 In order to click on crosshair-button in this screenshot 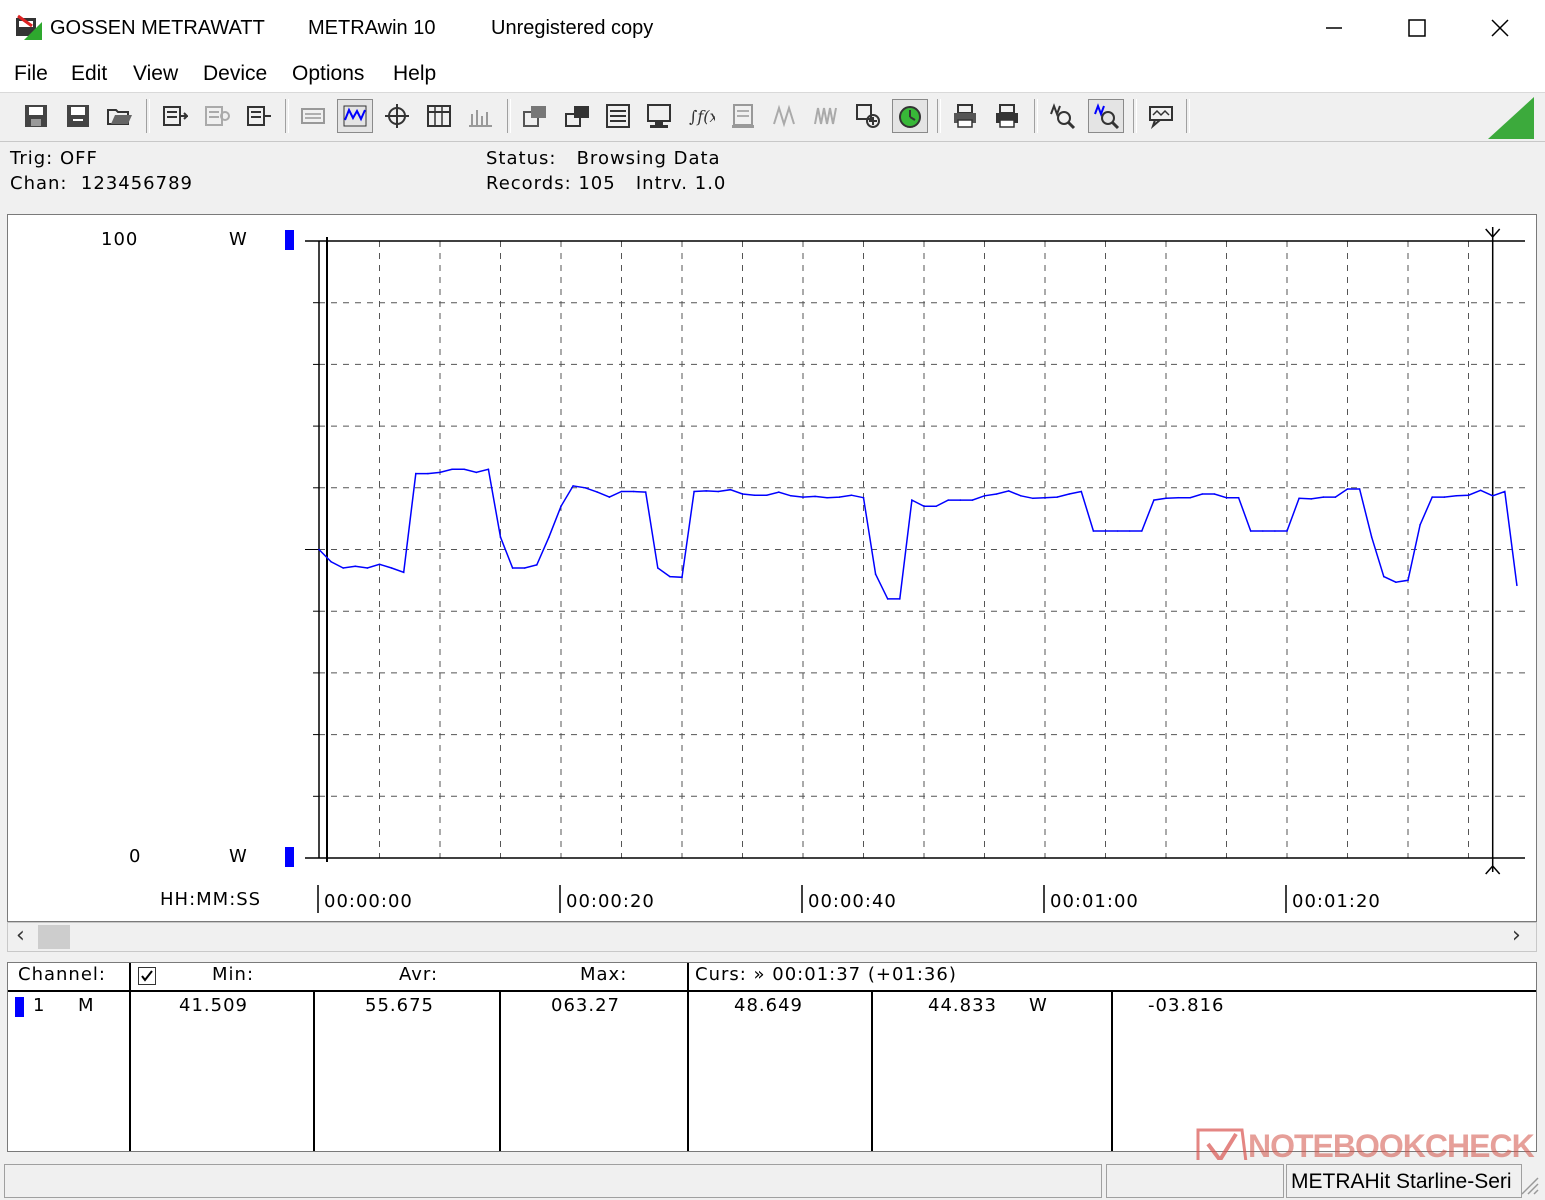, I will do `click(397, 116)`.